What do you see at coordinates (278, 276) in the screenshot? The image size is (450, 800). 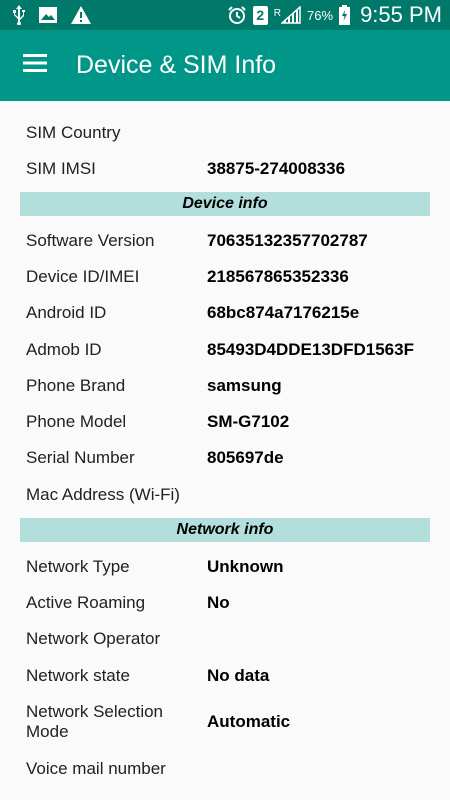 I see `info-value: 218567865352336` at bounding box center [278, 276].